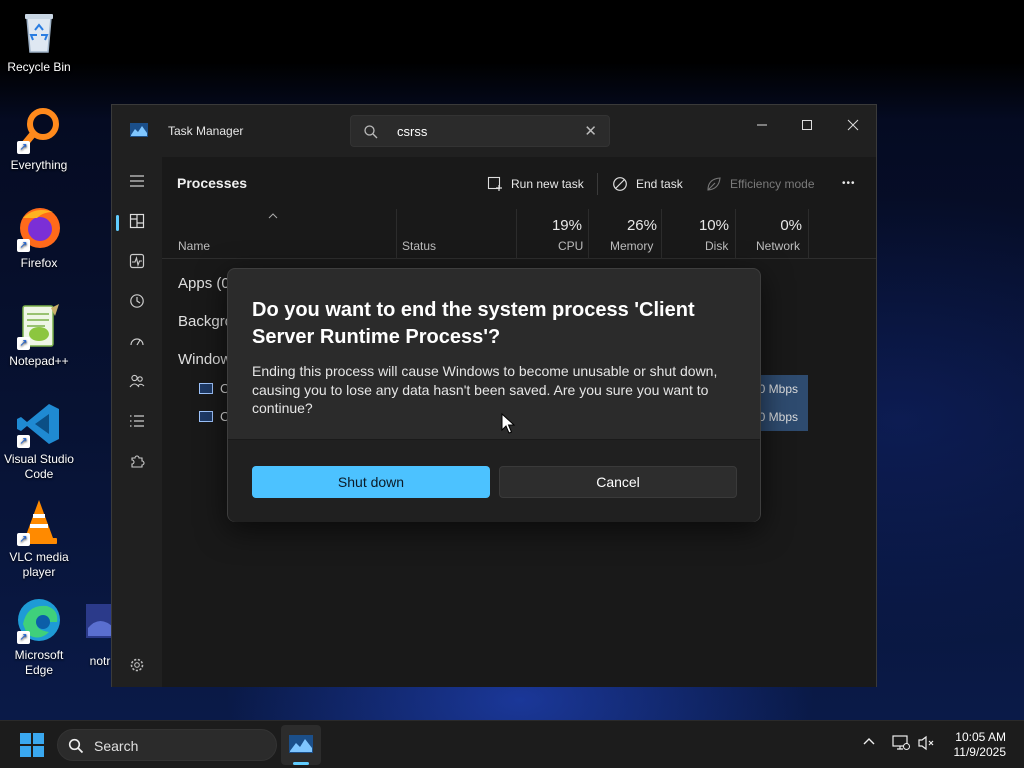 The height and width of the screenshot is (768, 1024). What do you see at coordinates (39, 326) in the screenshot?
I see `notepad-plus-plus-icon: ↗` at bounding box center [39, 326].